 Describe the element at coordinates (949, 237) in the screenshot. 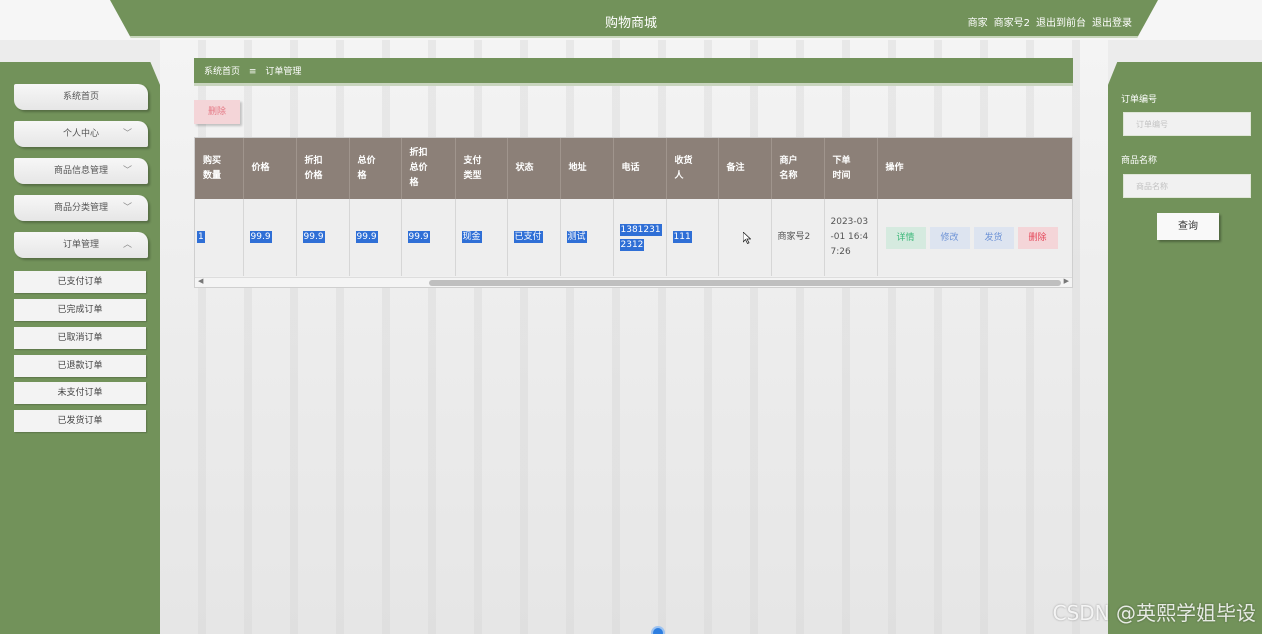

I see `edit-button: 修改` at that location.